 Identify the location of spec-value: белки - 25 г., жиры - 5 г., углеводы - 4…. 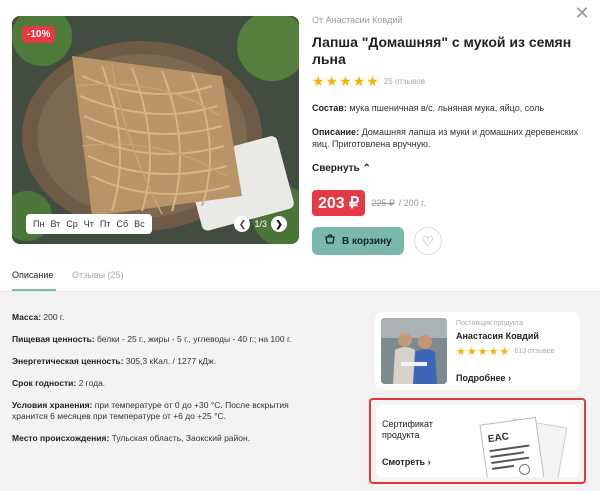
(193, 339).